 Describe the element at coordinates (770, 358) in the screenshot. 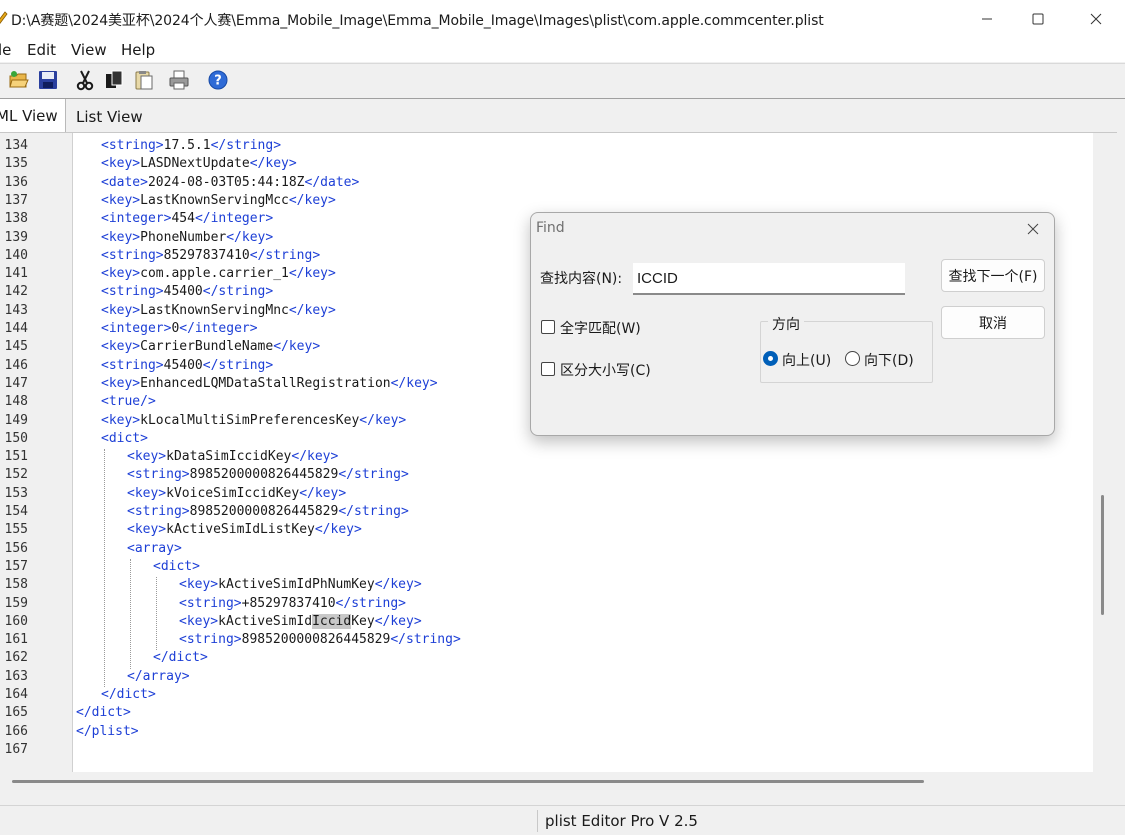

I see `direction-up-radio` at that location.